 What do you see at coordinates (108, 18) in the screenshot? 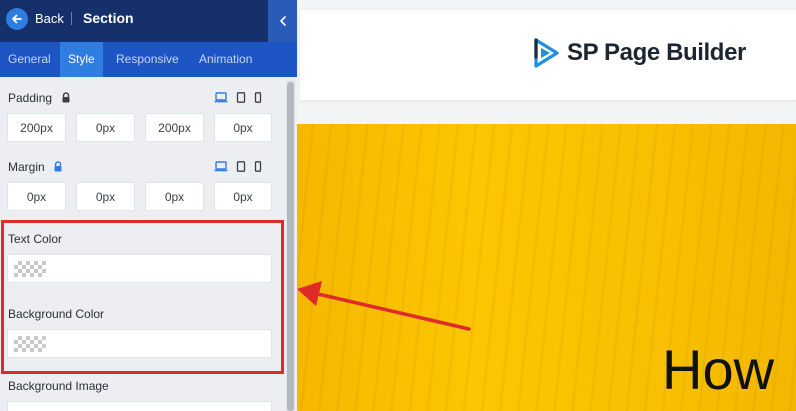
I see `panel-title: Section` at bounding box center [108, 18].